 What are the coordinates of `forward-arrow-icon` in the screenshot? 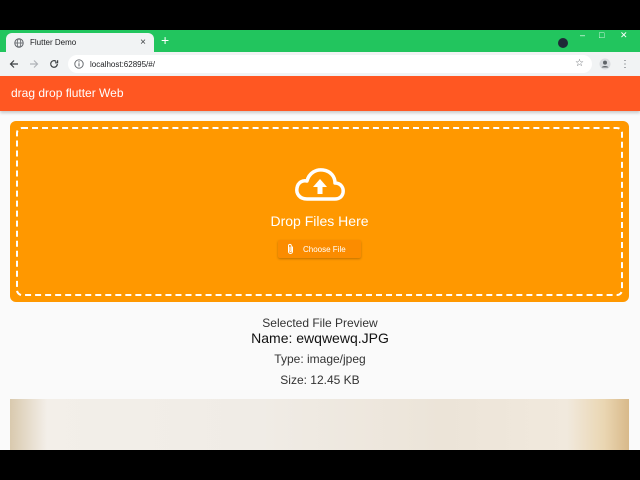 It's located at (34, 64).